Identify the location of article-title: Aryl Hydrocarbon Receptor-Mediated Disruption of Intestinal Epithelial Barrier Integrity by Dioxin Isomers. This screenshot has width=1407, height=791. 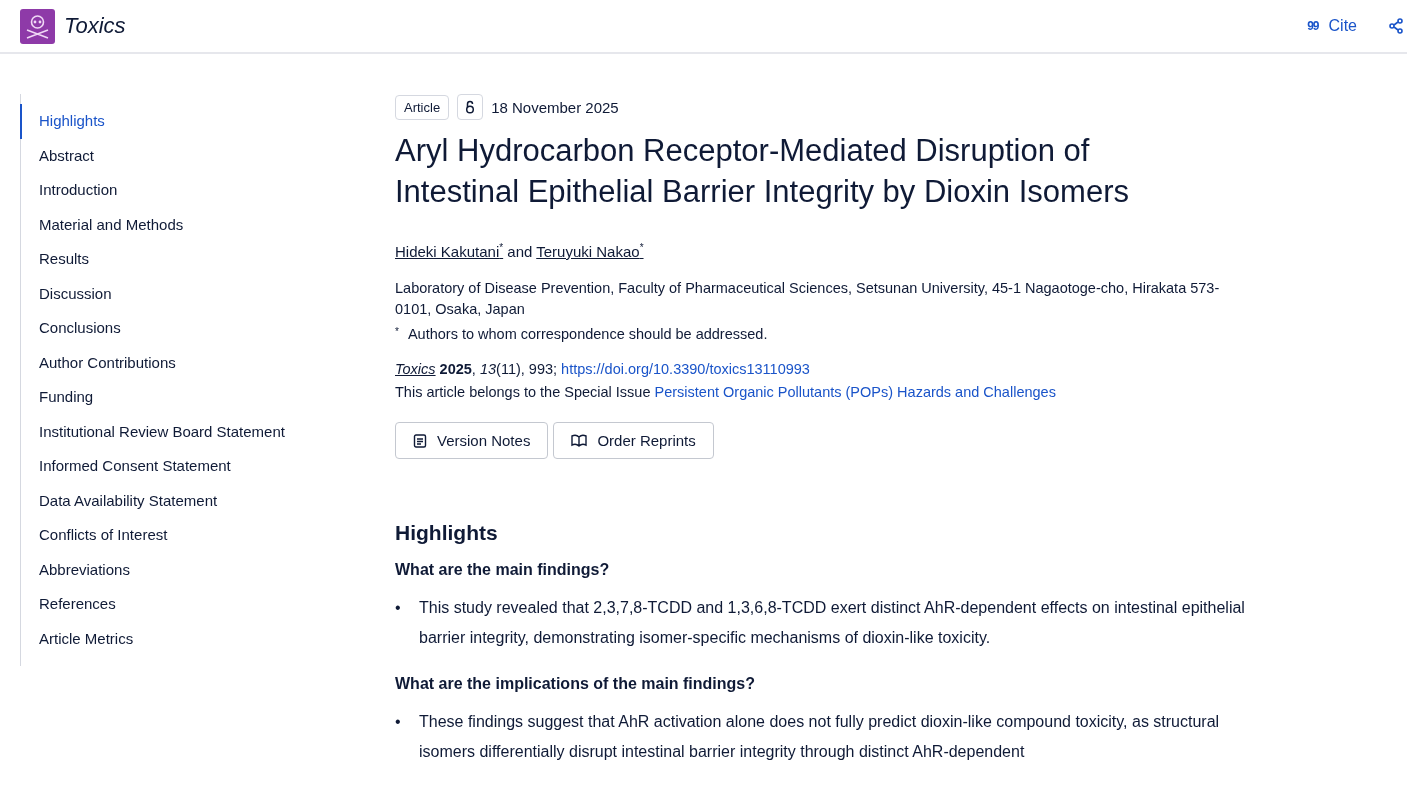
(762, 171).